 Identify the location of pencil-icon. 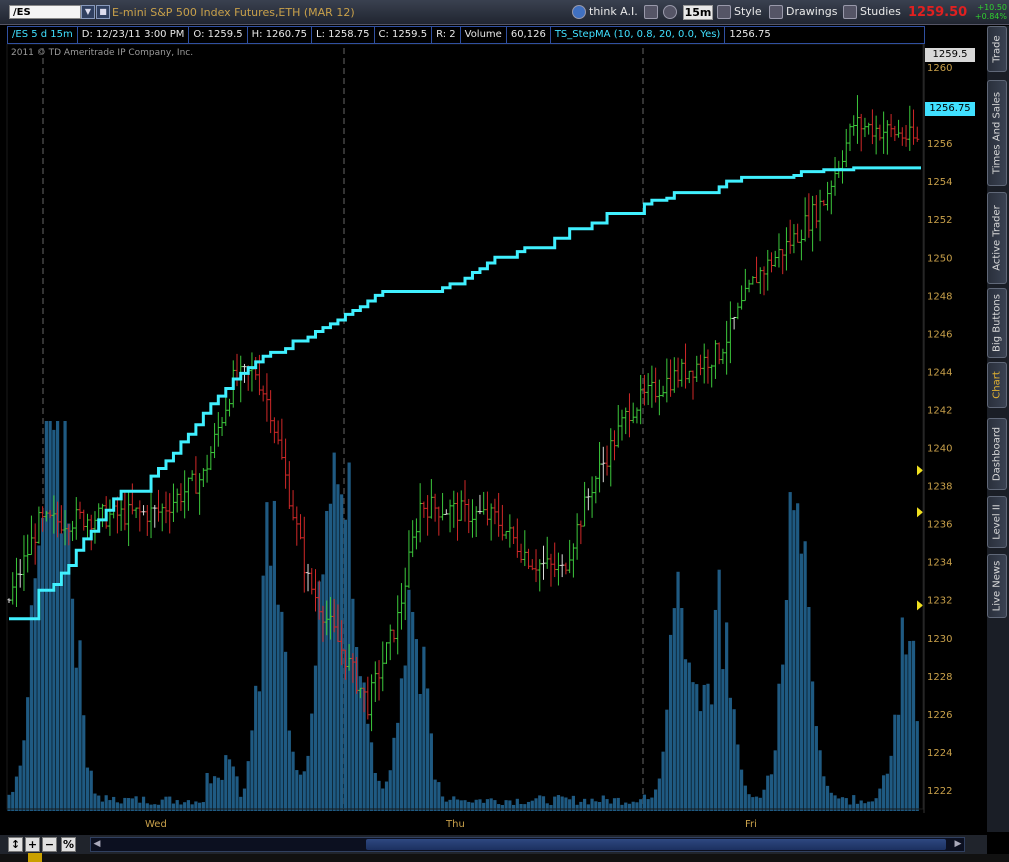
(776, 12).